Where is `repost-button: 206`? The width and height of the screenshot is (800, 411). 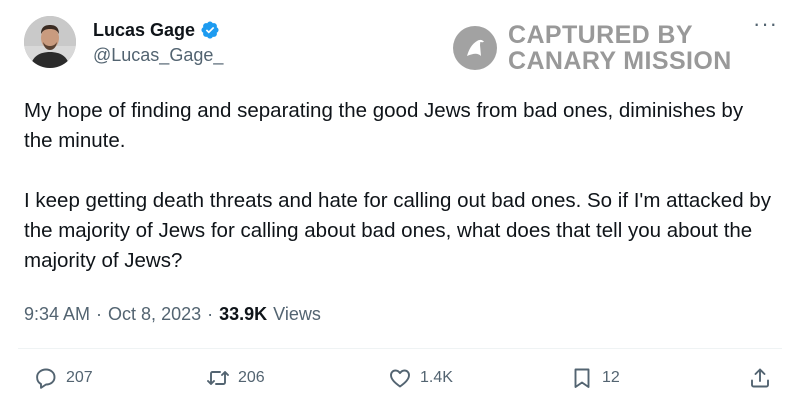 repost-button: 206 is located at coordinates (235, 378).